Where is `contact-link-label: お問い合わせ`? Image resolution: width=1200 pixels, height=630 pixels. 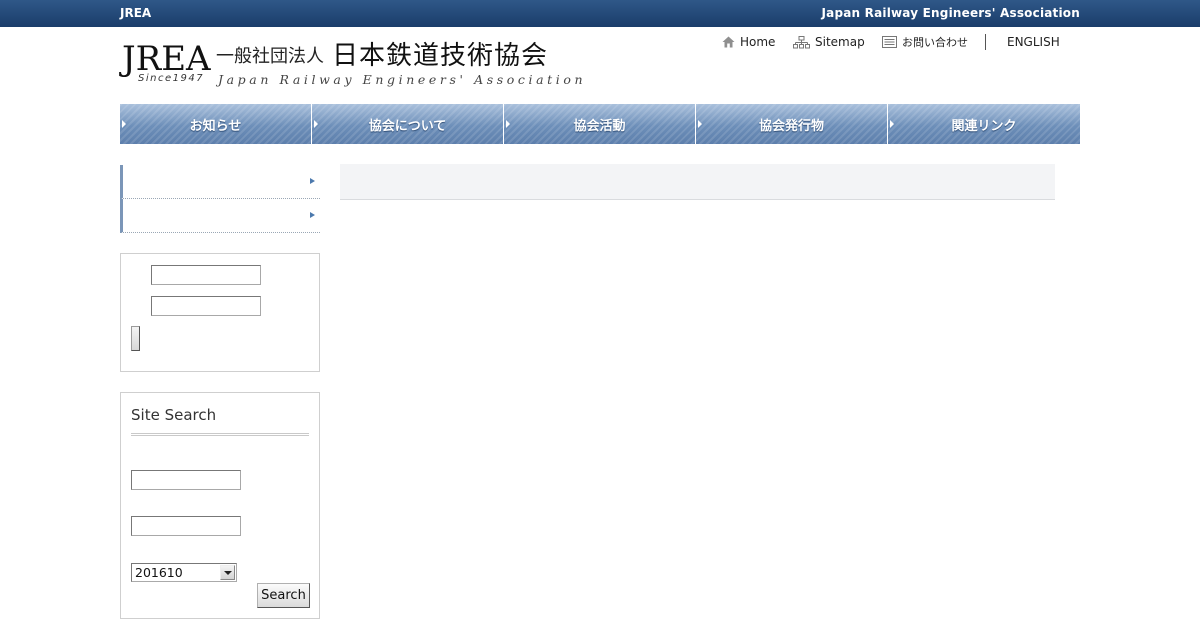 contact-link-label: お問い合わせ is located at coordinates (935, 42).